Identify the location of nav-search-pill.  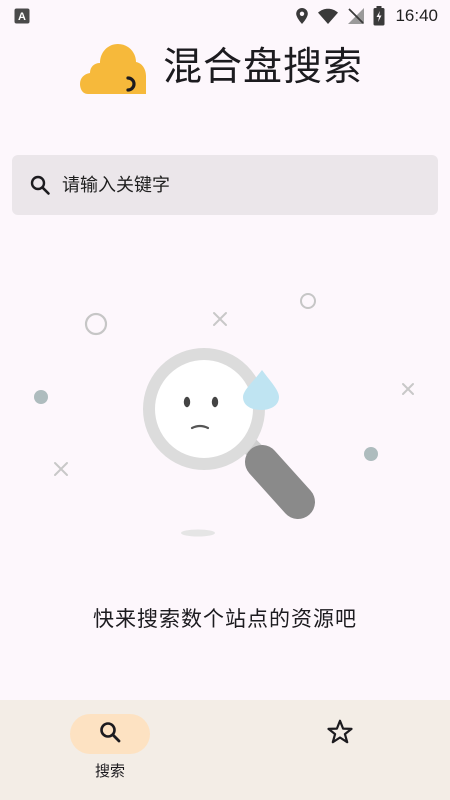
(110, 734).